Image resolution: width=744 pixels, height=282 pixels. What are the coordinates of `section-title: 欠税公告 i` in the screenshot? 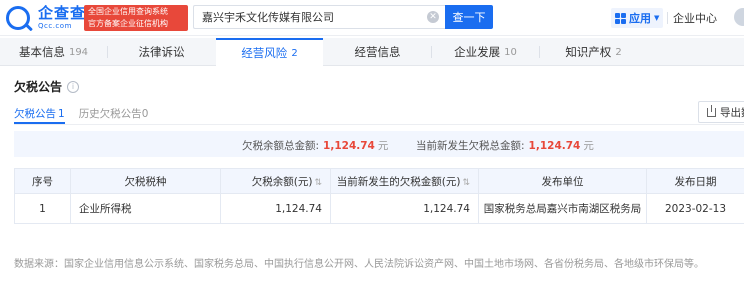 It's located at (47, 86).